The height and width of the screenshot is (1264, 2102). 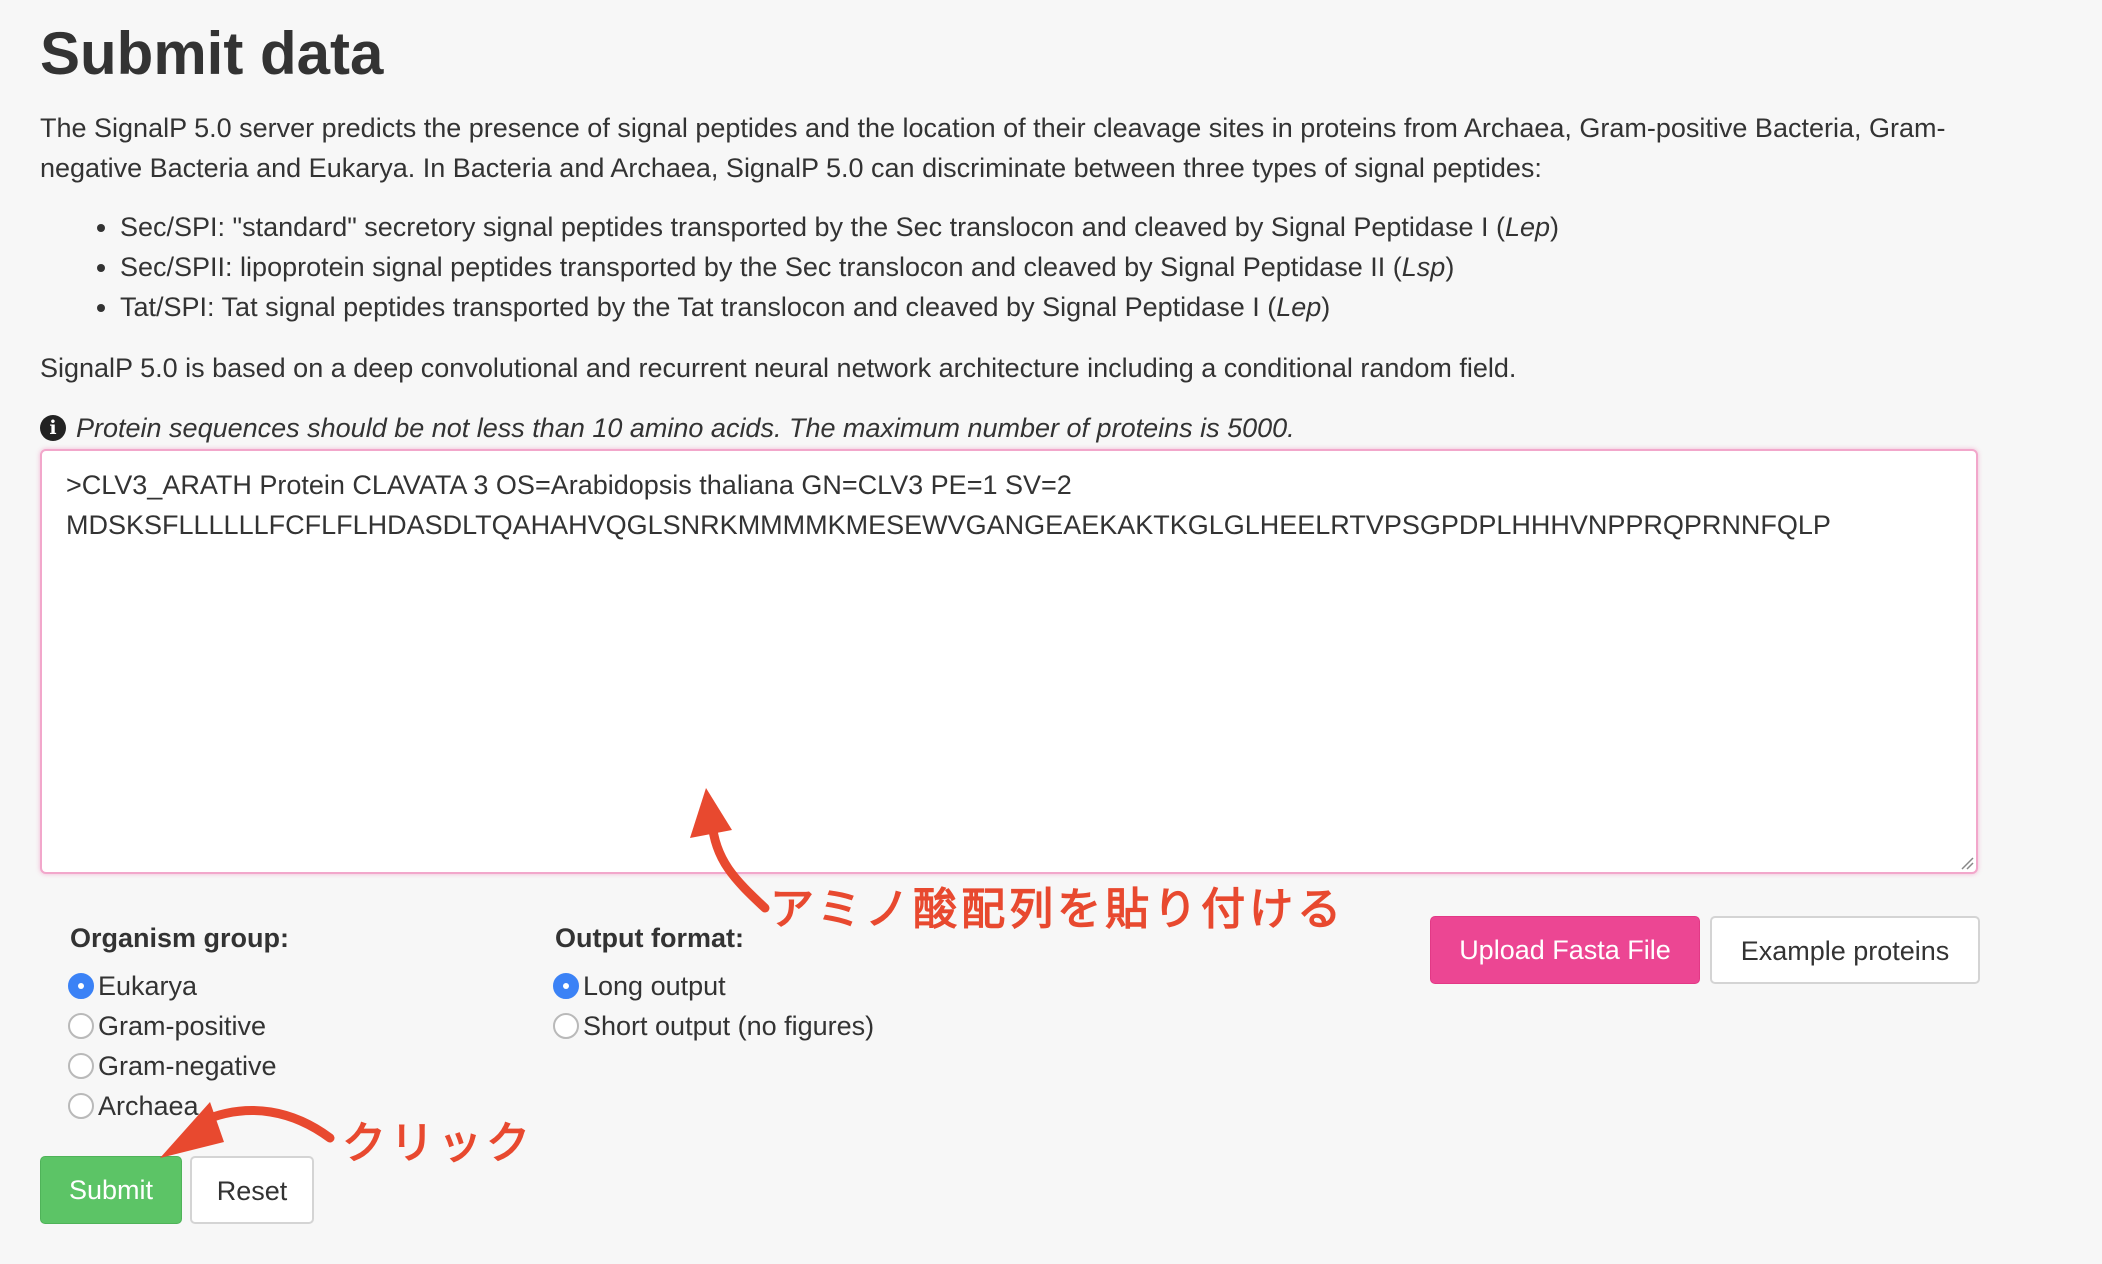 I want to click on radio-organism-gram-positive: Gram-positive, so click(x=167, y=1026).